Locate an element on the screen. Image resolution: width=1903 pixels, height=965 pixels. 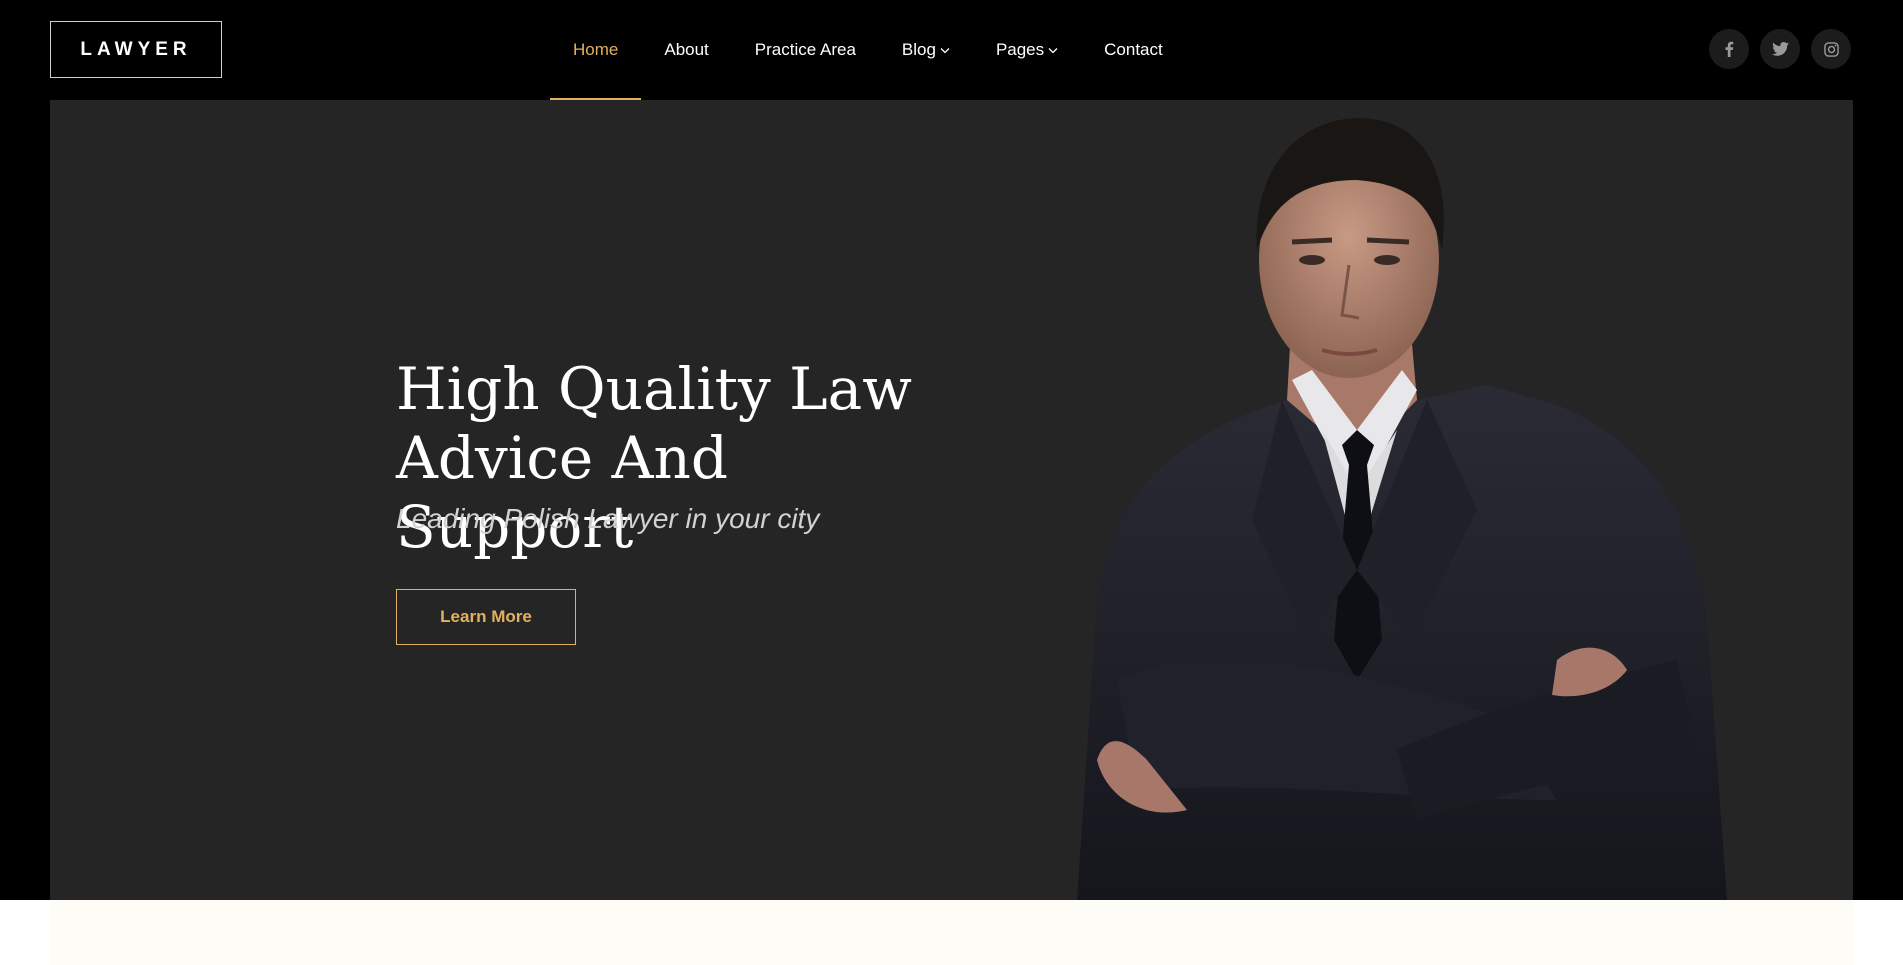
nav-item-contact: Contact is located at coordinates (1133, 50).